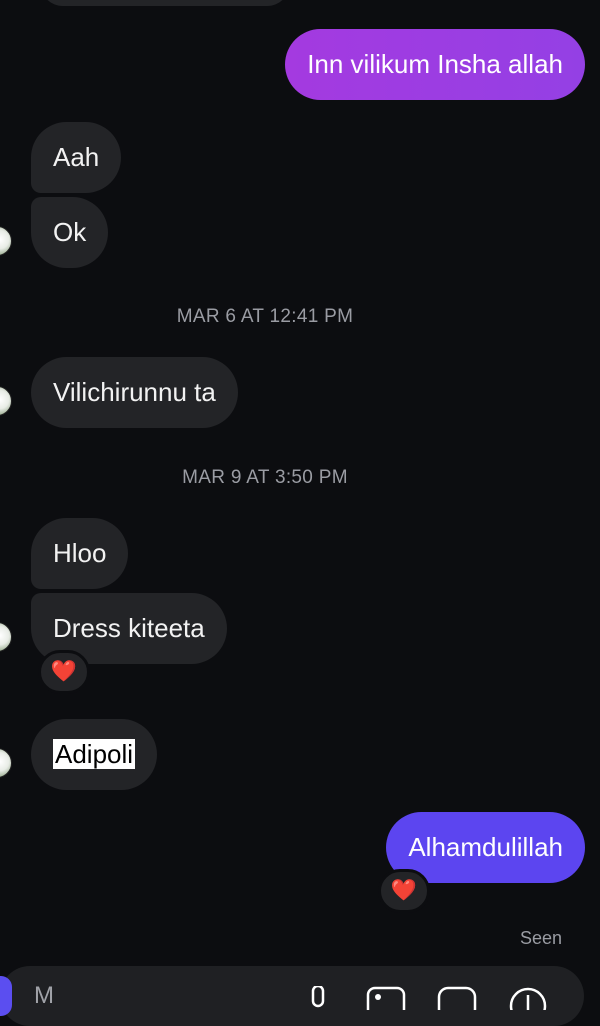 This screenshot has height=1026, width=600. I want to click on message-text: Aah, so click(76, 157).